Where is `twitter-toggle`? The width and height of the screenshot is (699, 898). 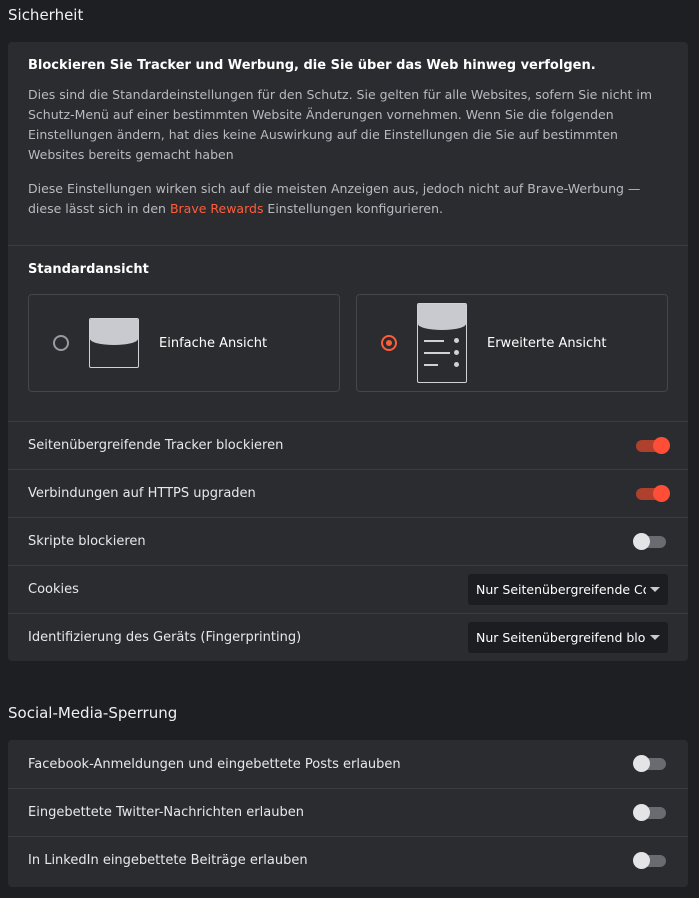 twitter-toggle is located at coordinates (649, 812).